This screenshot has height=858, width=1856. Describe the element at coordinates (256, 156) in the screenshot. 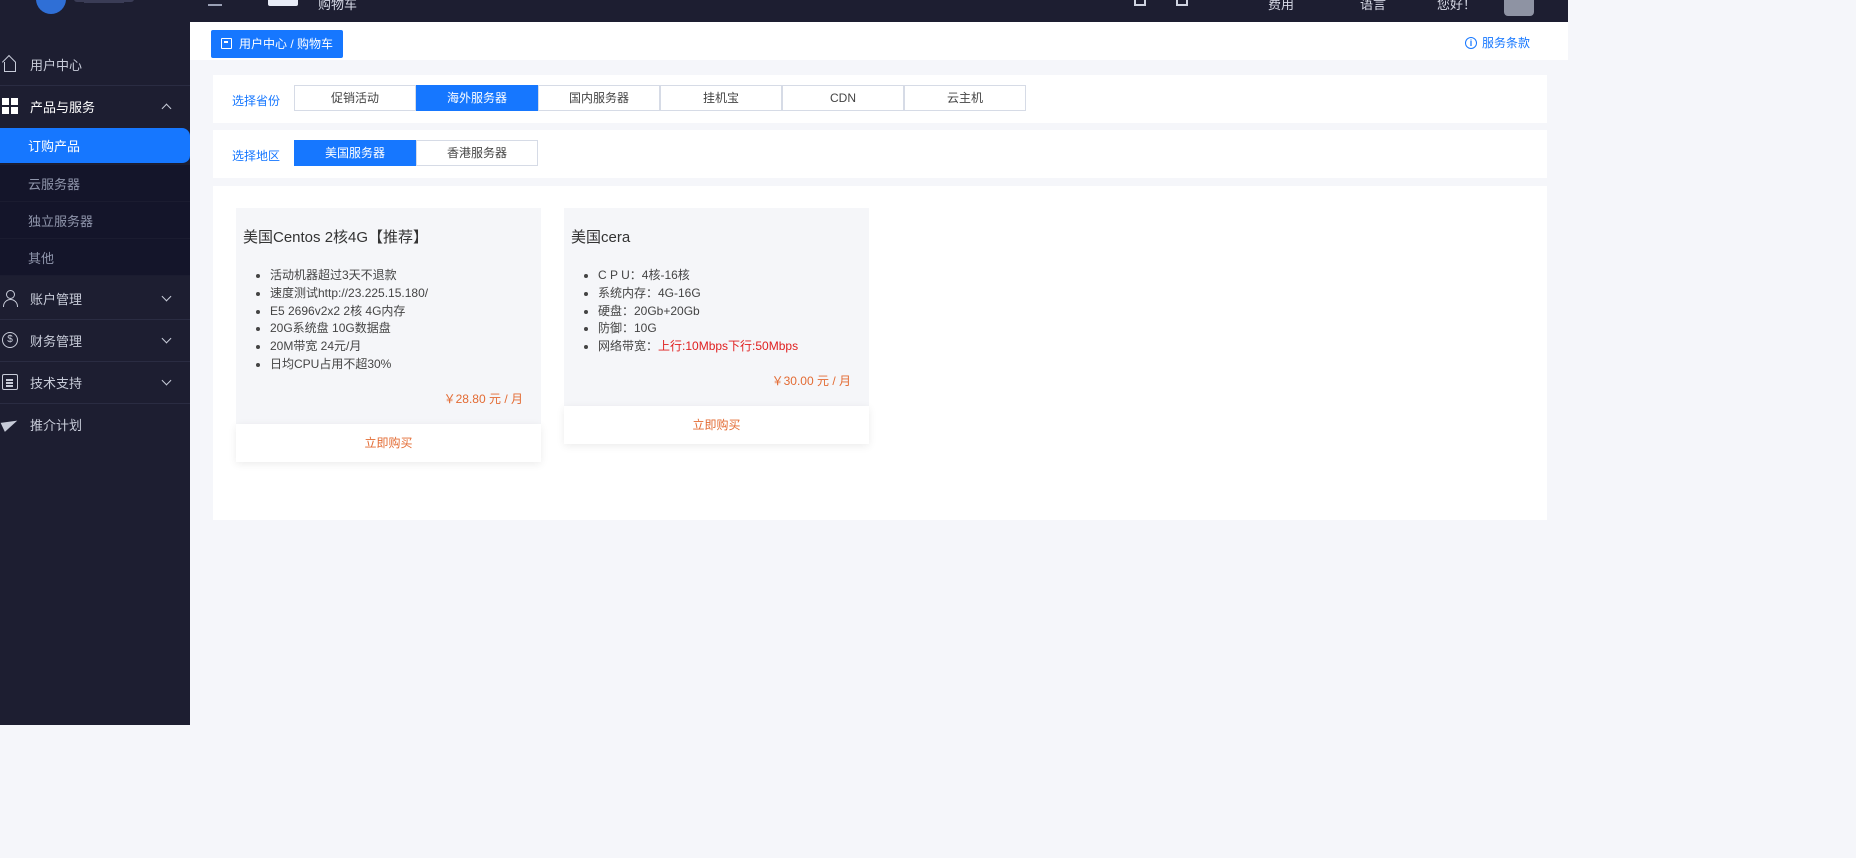

I see `region-label: 选择地区` at that location.